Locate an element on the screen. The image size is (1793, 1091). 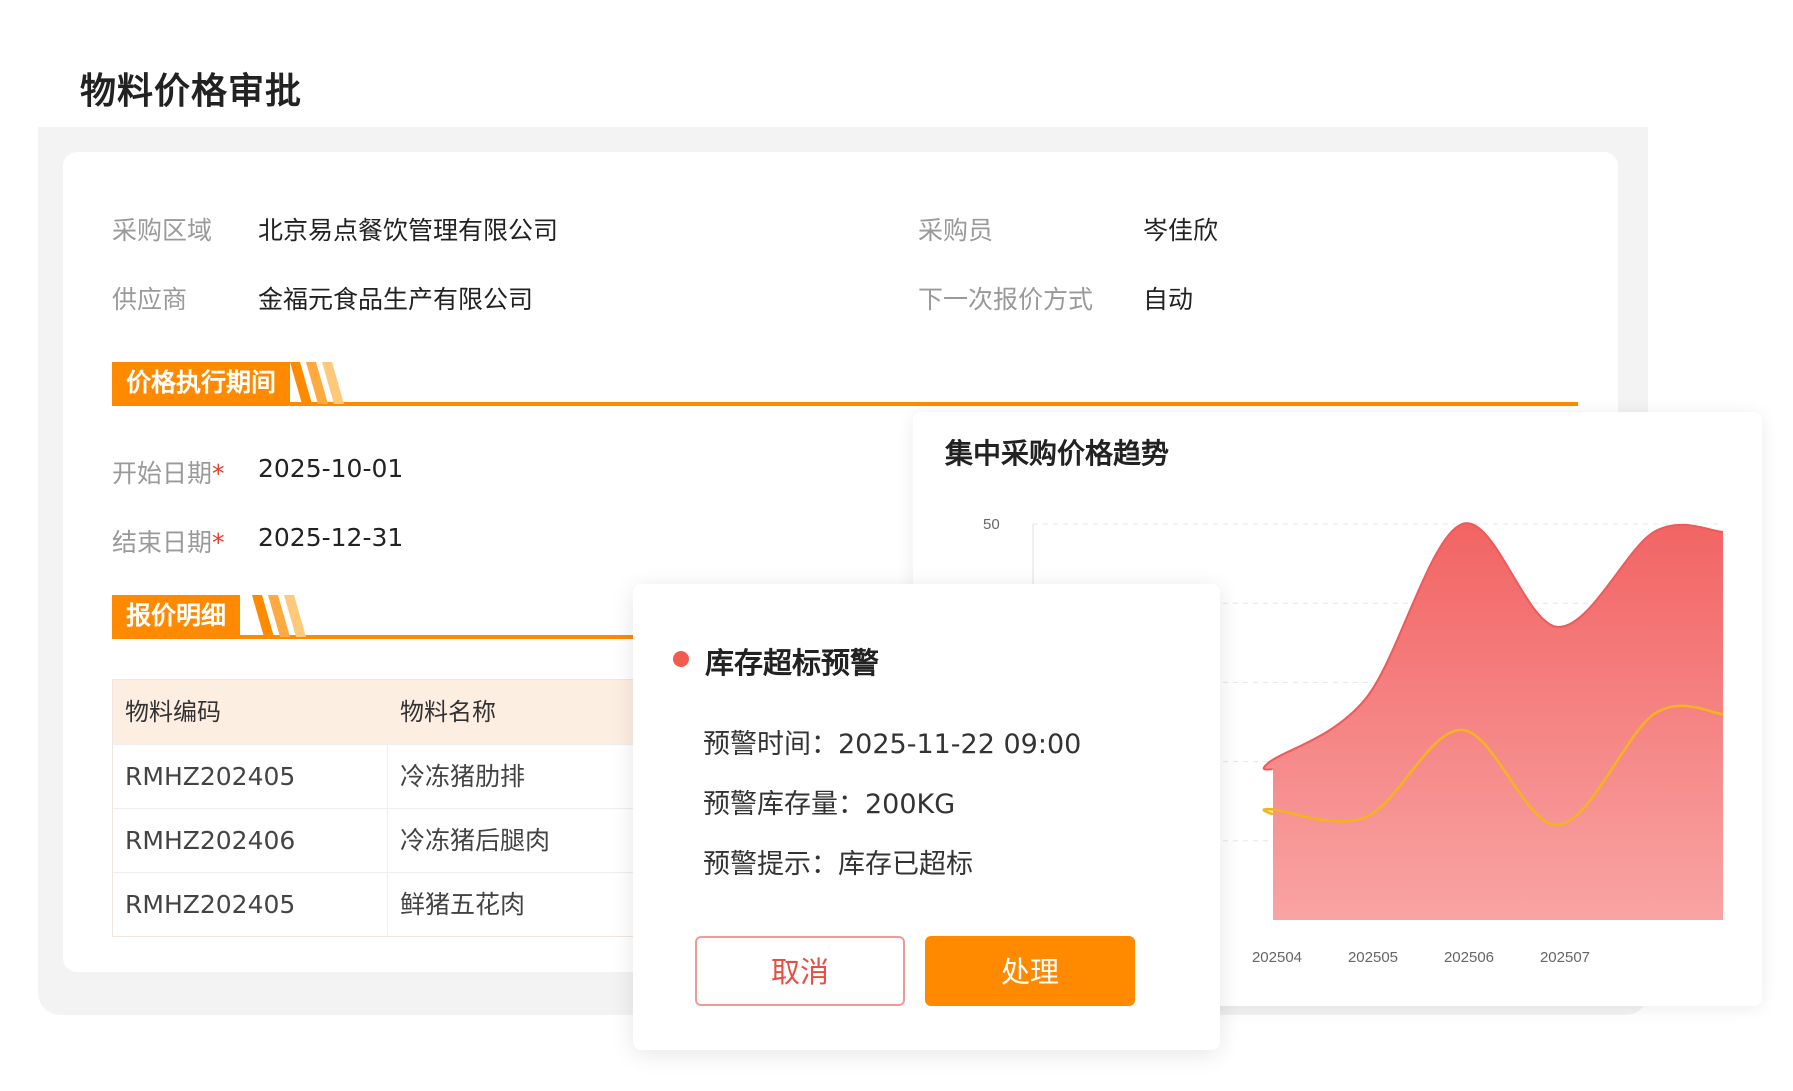
region-value: 北京易点餐饮管理有限公司 is located at coordinates (408, 230).